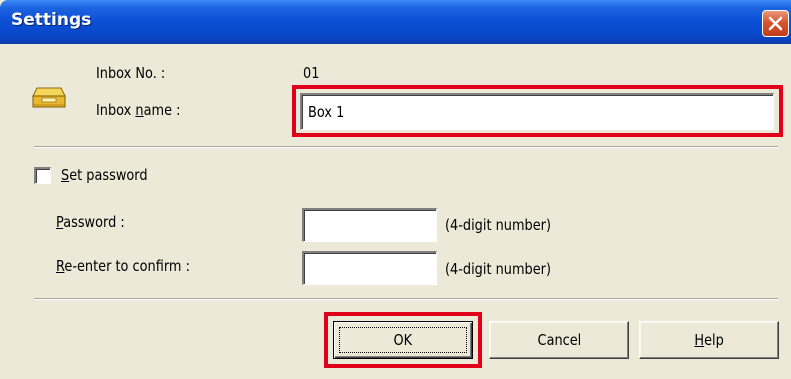  Describe the element at coordinates (42, 175) in the screenshot. I see `set-password-checkbox` at that location.